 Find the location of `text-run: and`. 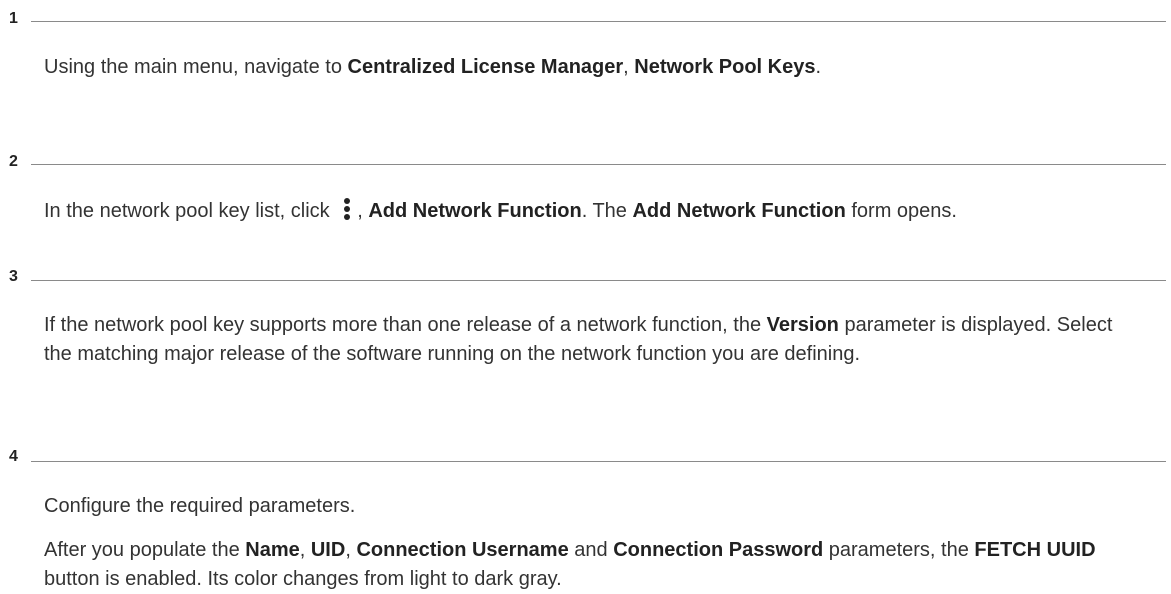

text-run: and is located at coordinates (591, 550).